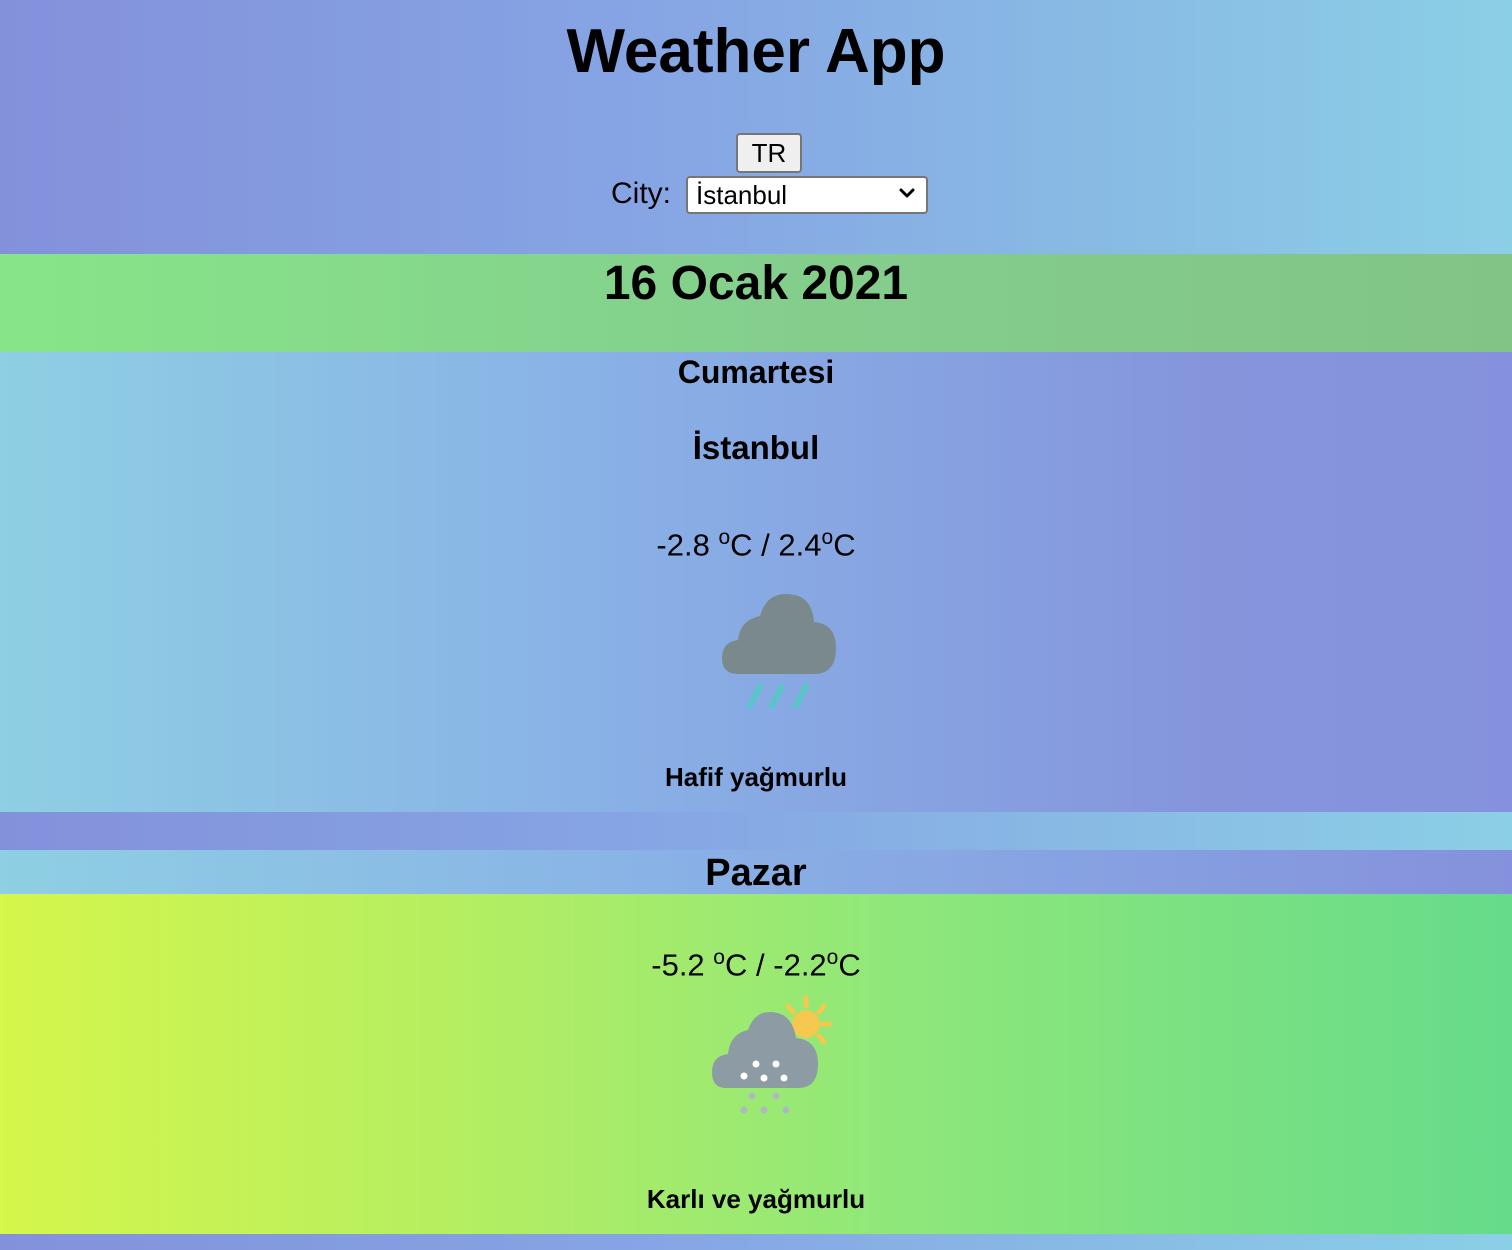 The height and width of the screenshot is (1250, 1512). I want to click on weather-description: Karlı ve yağmurlu, so click(756, 1199).